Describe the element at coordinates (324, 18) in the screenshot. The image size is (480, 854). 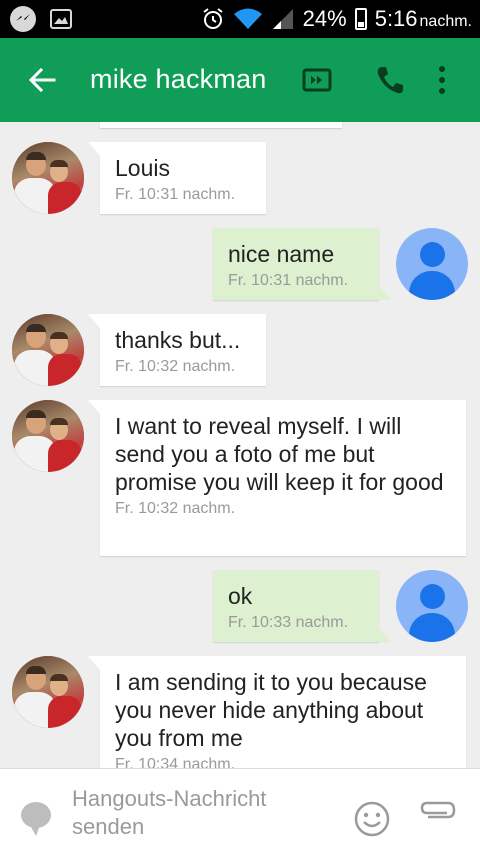
I see `battery-percent: 24%` at that location.